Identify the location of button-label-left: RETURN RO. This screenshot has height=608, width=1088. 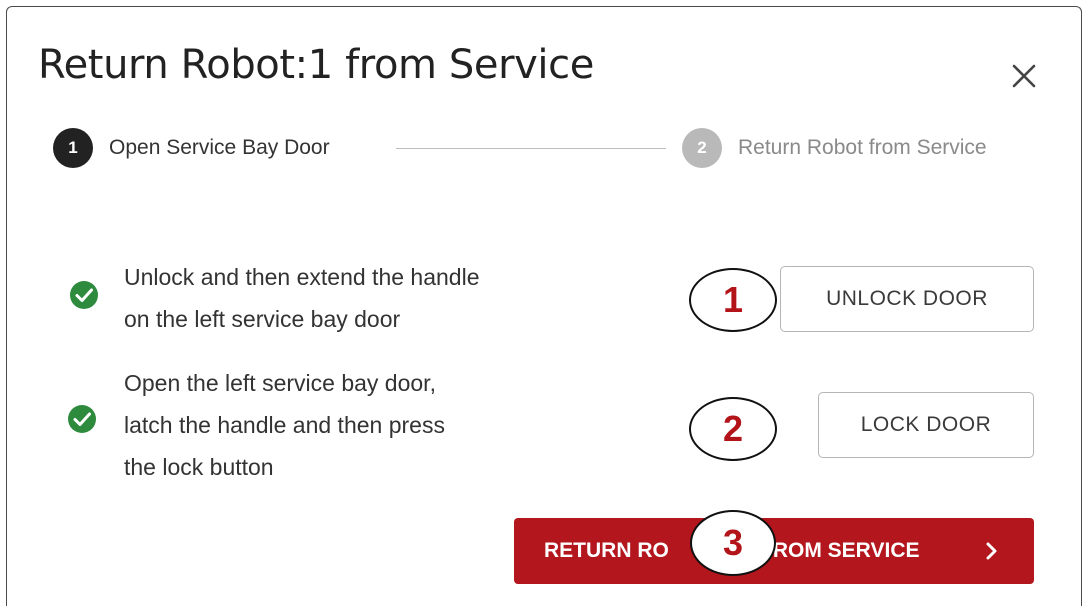
(606, 550).